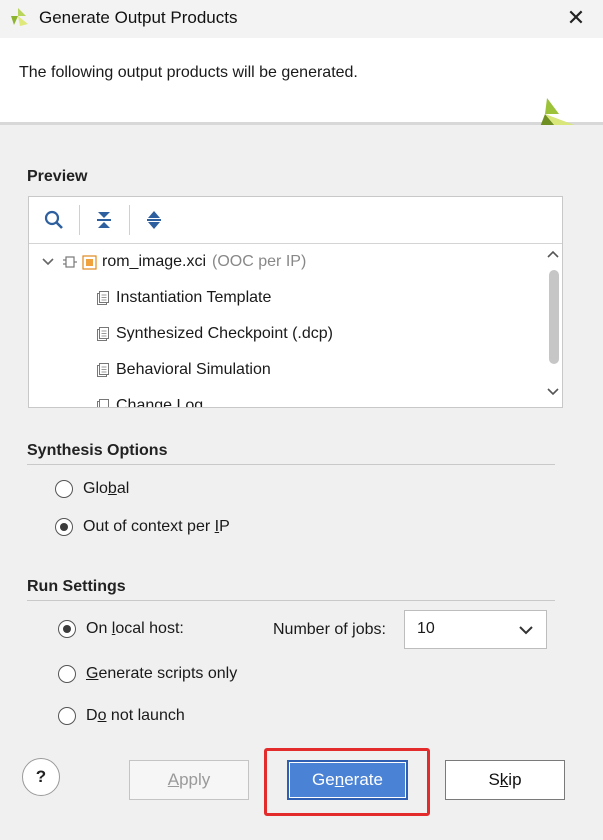  I want to click on help-button: ?, so click(41, 777).